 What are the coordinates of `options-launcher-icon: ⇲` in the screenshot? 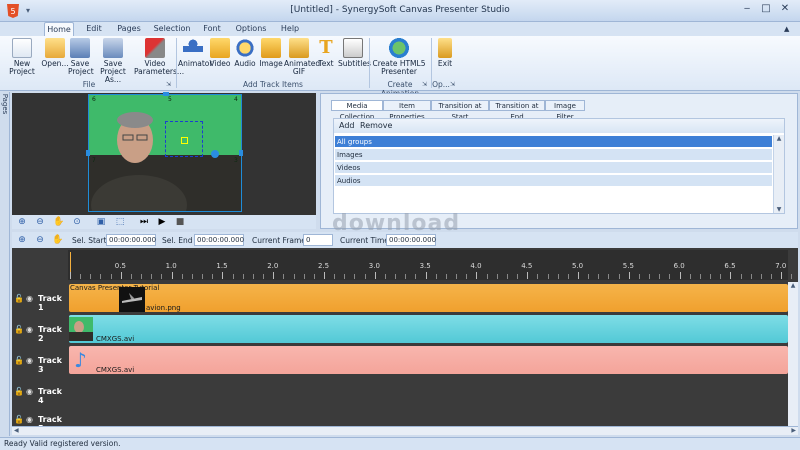 It's located at (453, 84).